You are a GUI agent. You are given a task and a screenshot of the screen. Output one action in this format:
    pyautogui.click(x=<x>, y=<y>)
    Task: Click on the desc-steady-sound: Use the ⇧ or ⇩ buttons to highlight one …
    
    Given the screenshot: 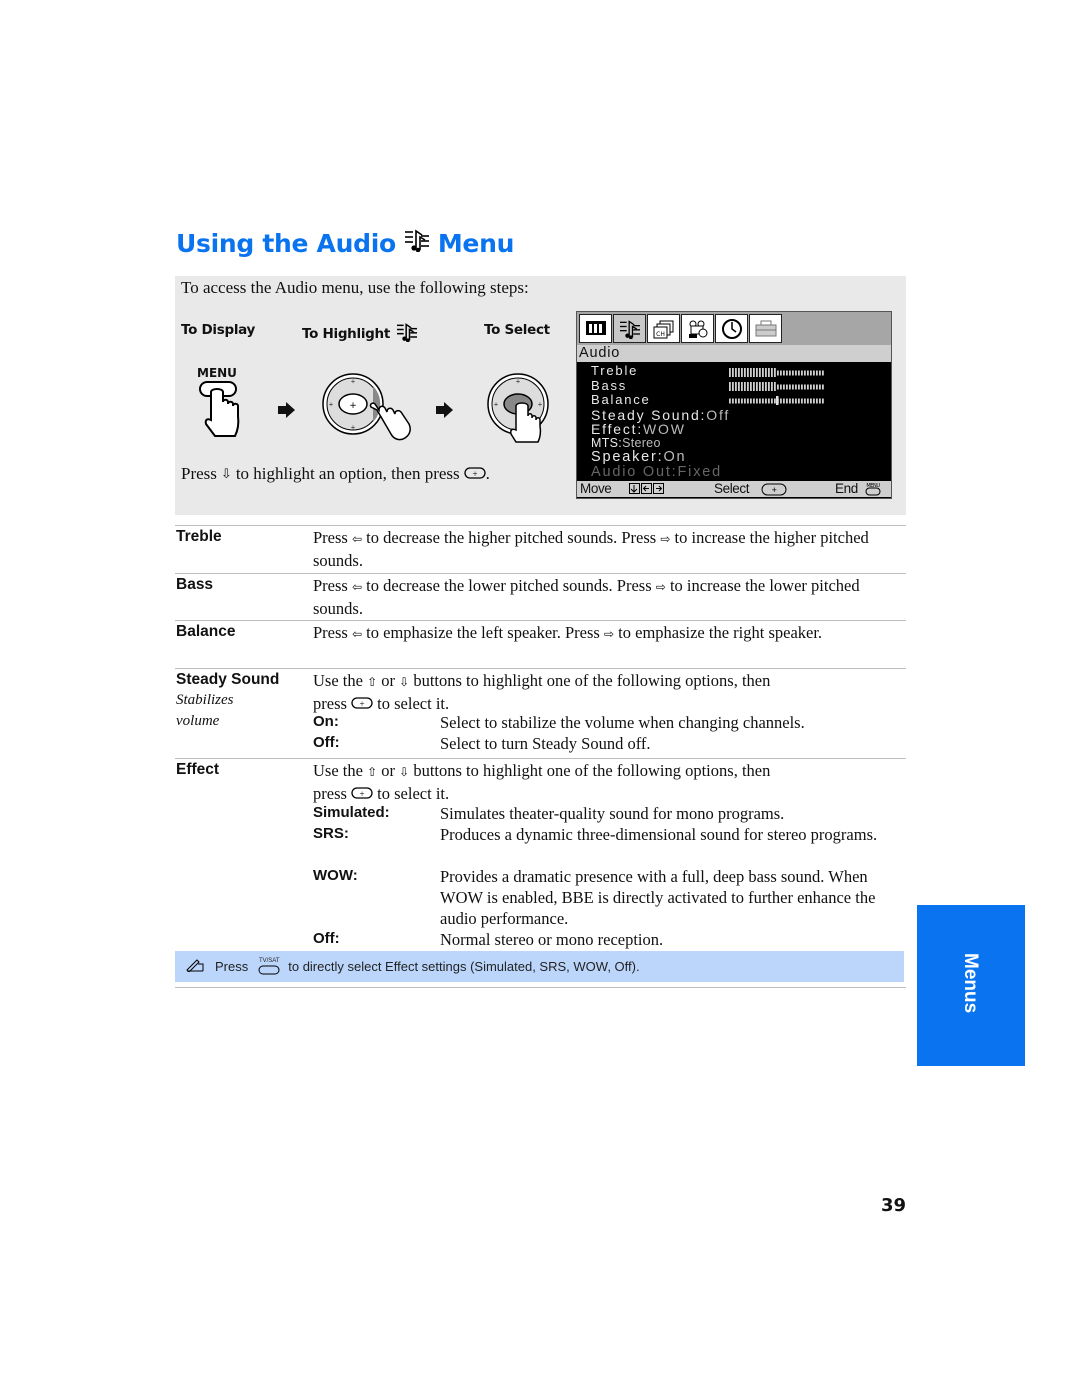 What is the action you would take?
    pyautogui.click(x=542, y=692)
    